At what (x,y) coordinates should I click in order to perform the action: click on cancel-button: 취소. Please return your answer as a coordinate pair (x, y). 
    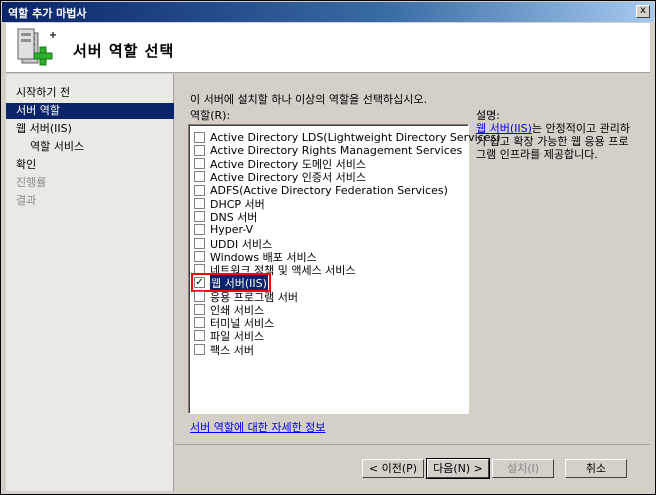
    Looking at the image, I should click on (596, 468).